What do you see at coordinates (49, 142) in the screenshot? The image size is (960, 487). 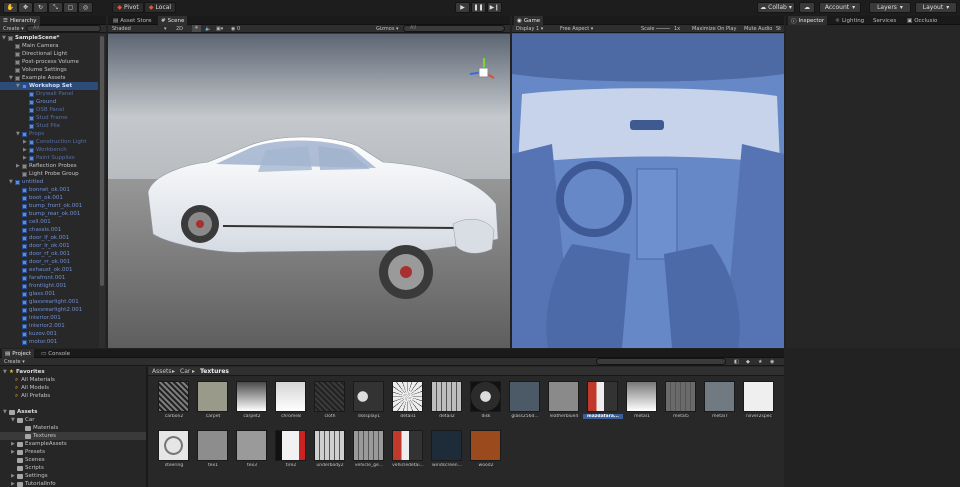 I see `hierarchy-item: ▶ Construction Light` at bounding box center [49, 142].